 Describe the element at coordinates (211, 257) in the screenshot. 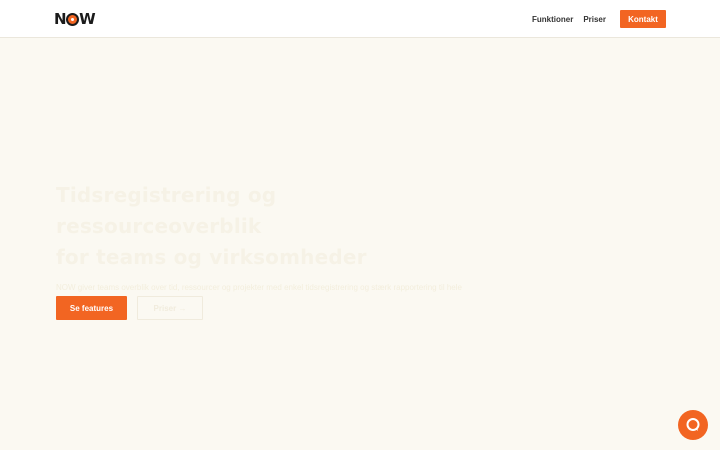

I see `hero-title-line2: for teams og virksomheder` at that location.